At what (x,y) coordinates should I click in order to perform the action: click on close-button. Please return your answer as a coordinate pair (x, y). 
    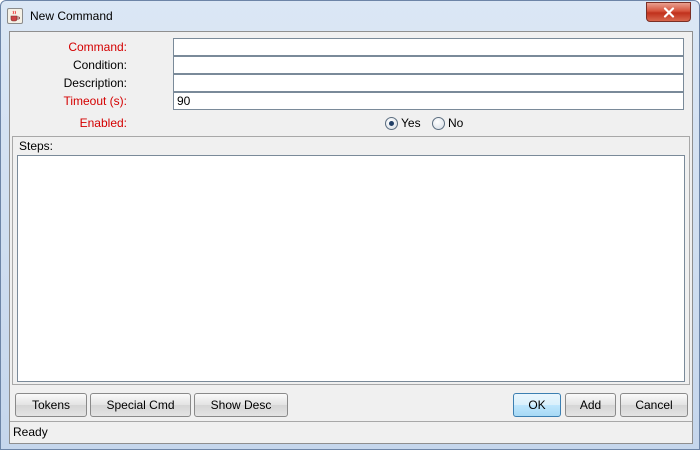
    Looking at the image, I should click on (668, 12).